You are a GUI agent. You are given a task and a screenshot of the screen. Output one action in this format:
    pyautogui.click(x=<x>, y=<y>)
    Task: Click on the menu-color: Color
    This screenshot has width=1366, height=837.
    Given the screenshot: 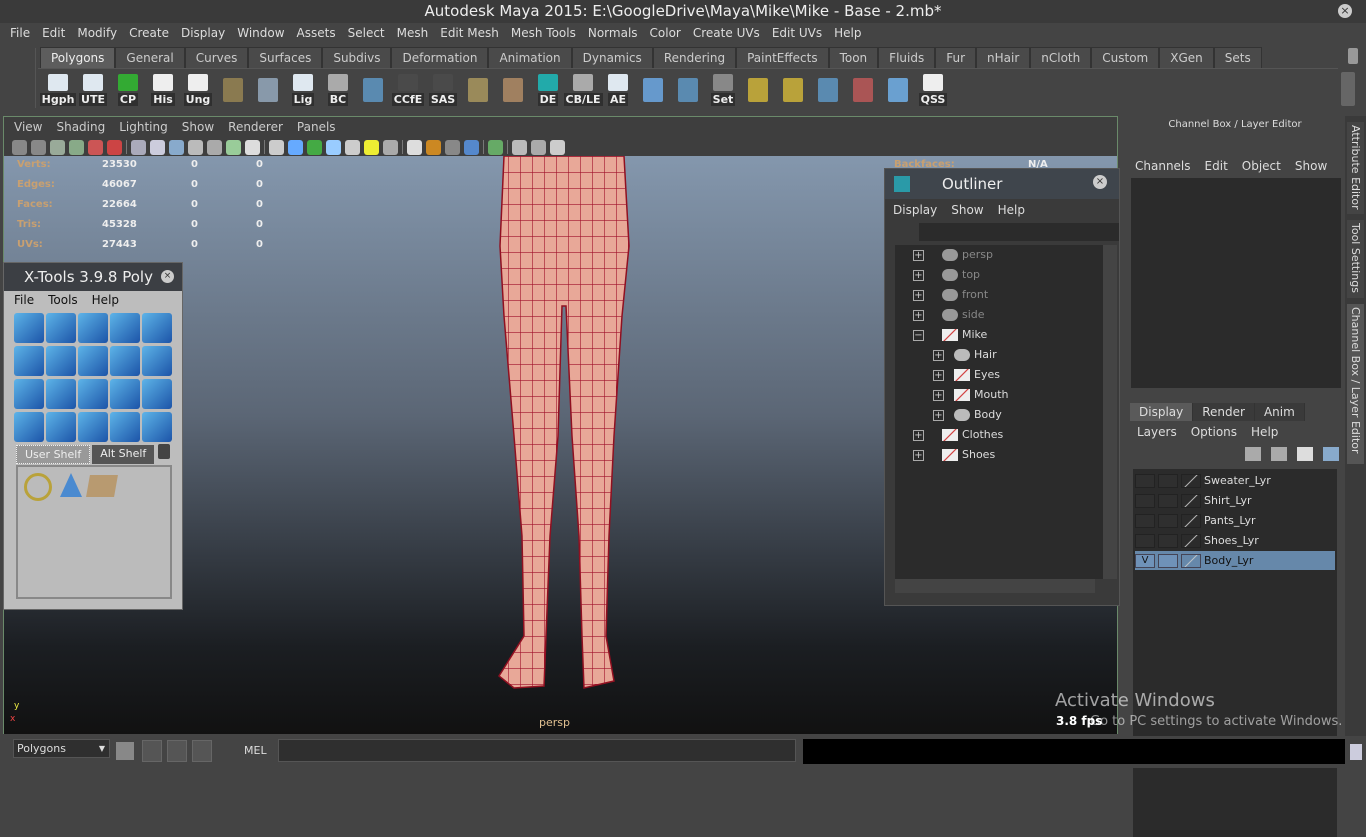 What is the action you would take?
    pyautogui.click(x=665, y=33)
    